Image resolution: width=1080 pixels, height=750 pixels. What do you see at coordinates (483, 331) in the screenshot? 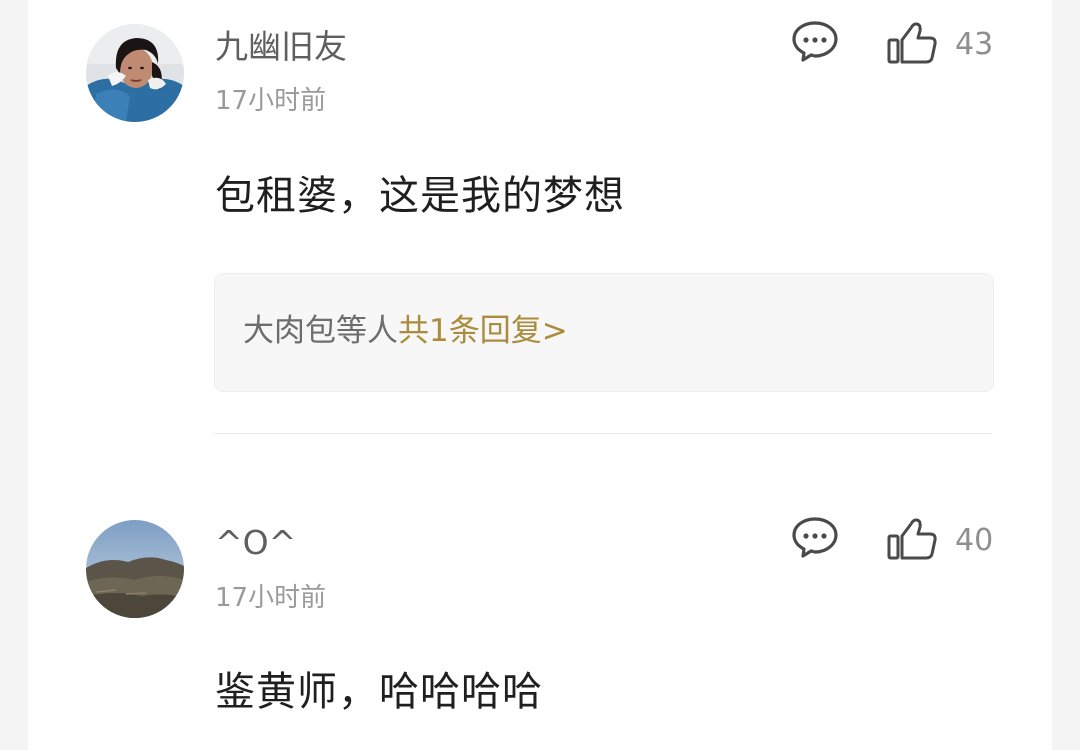
I see `view-replies-link: 共1条回复>` at bounding box center [483, 331].